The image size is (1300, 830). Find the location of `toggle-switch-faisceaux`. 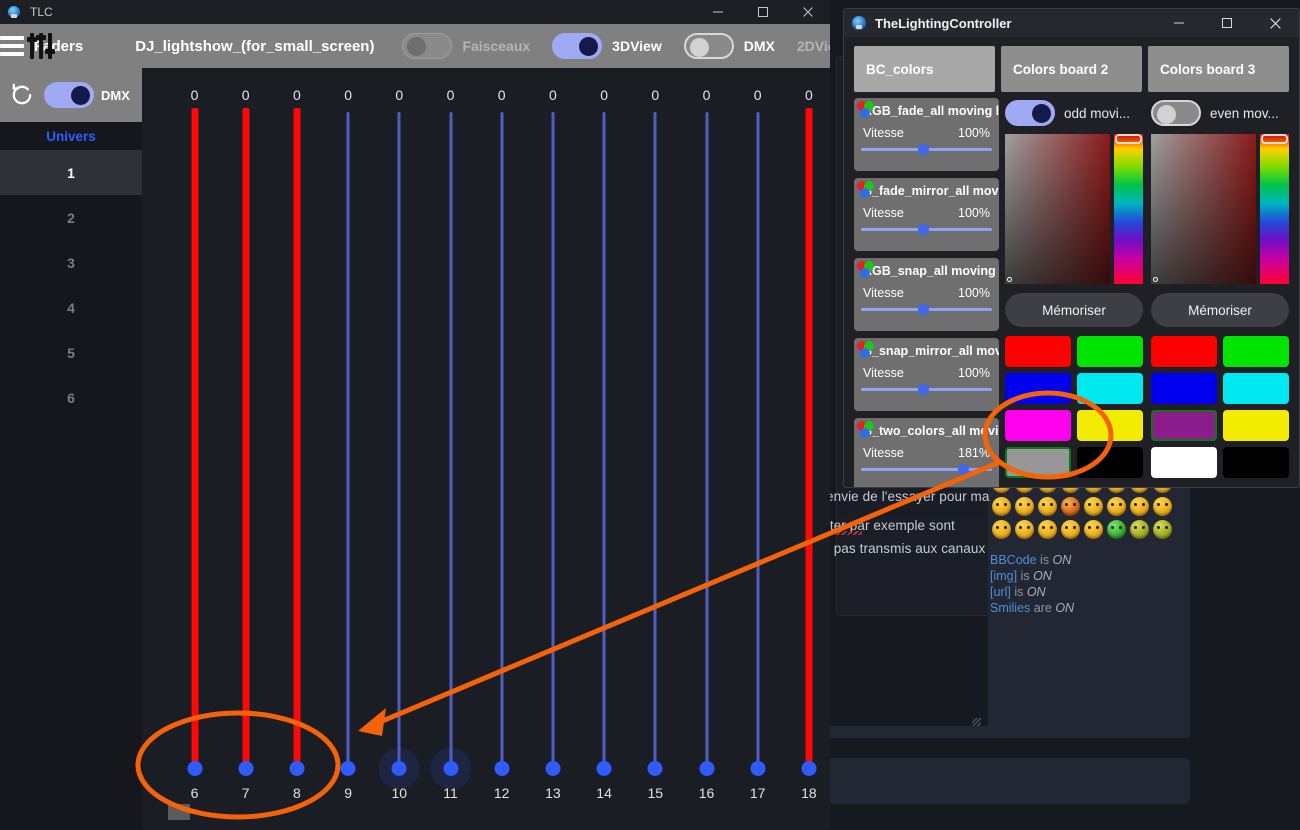

toggle-switch-faisceaux is located at coordinates (427, 46).